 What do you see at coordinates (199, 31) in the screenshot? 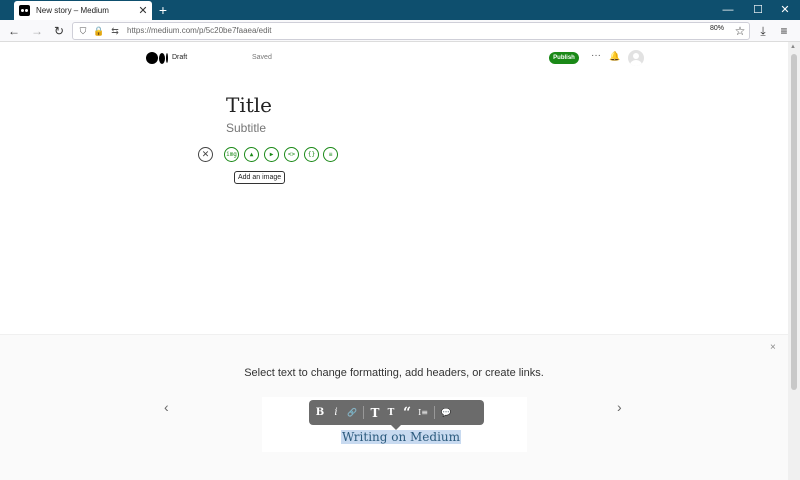
I see `url-text: https://medium.com/p/5c20be7faaea/edit` at bounding box center [199, 31].